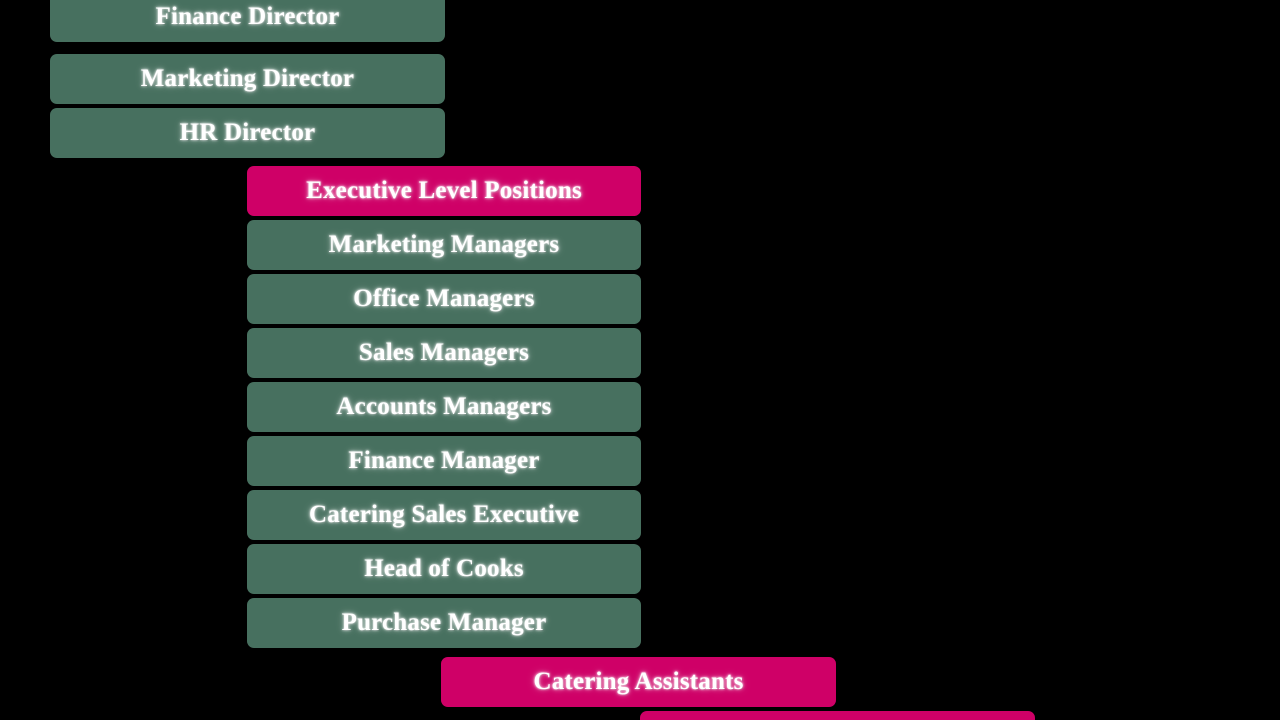 This screenshot has height=720, width=1280. I want to click on org-node-label: Accounts Managers, so click(444, 407).